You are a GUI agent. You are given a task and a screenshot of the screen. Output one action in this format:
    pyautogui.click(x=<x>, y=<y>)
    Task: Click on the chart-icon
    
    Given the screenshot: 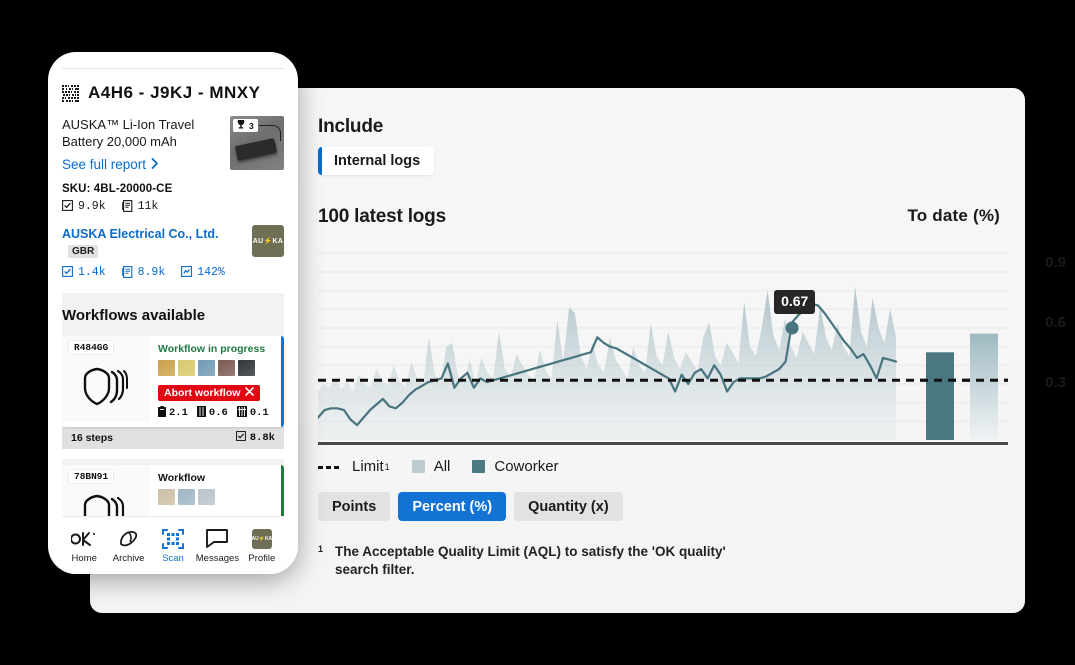 What is the action you would take?
    pyautogui.click(x=187, y=272)
    